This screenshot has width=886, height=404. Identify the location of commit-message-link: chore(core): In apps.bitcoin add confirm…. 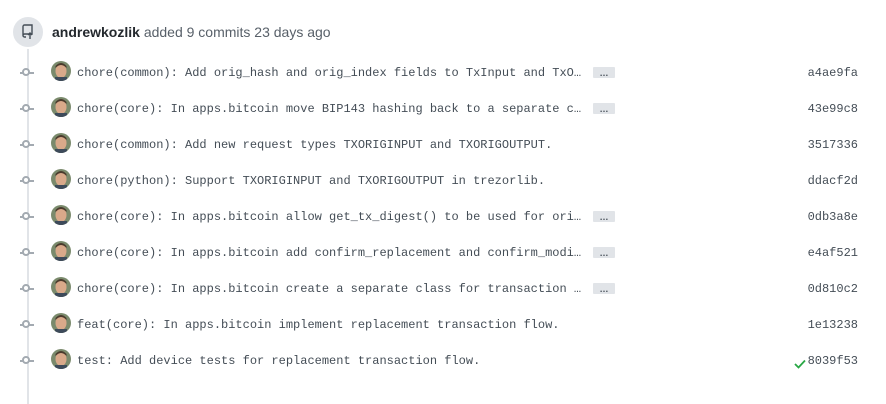
(329, 253).